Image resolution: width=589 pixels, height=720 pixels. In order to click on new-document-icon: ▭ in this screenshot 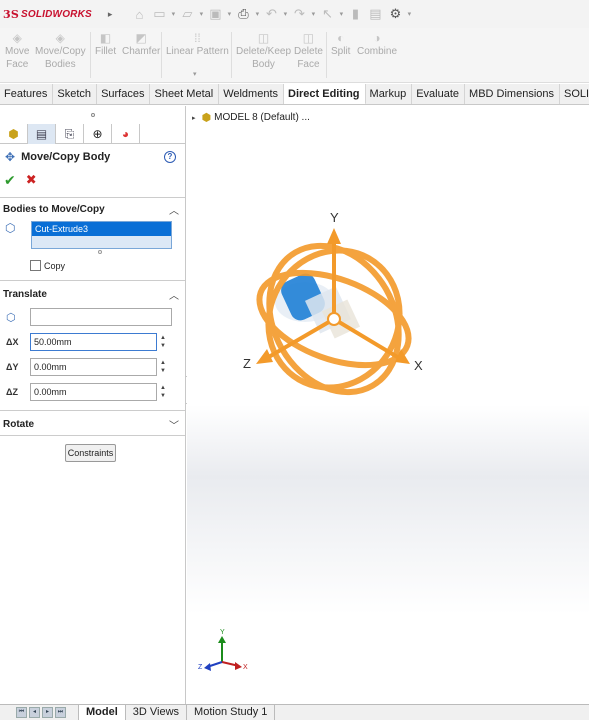, I will do `click(159, 14)`.